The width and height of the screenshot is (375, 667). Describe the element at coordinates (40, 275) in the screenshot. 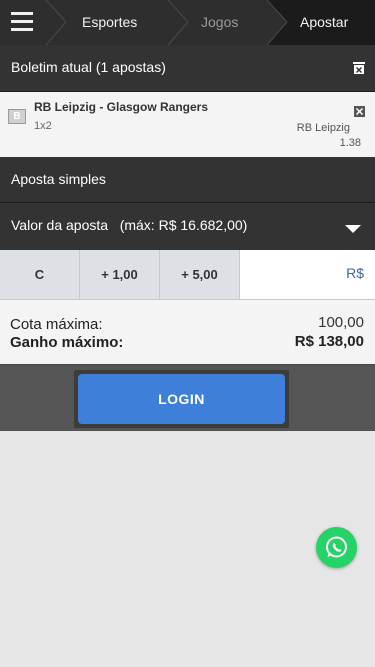

I see `clear-stake-button: C` at that location.